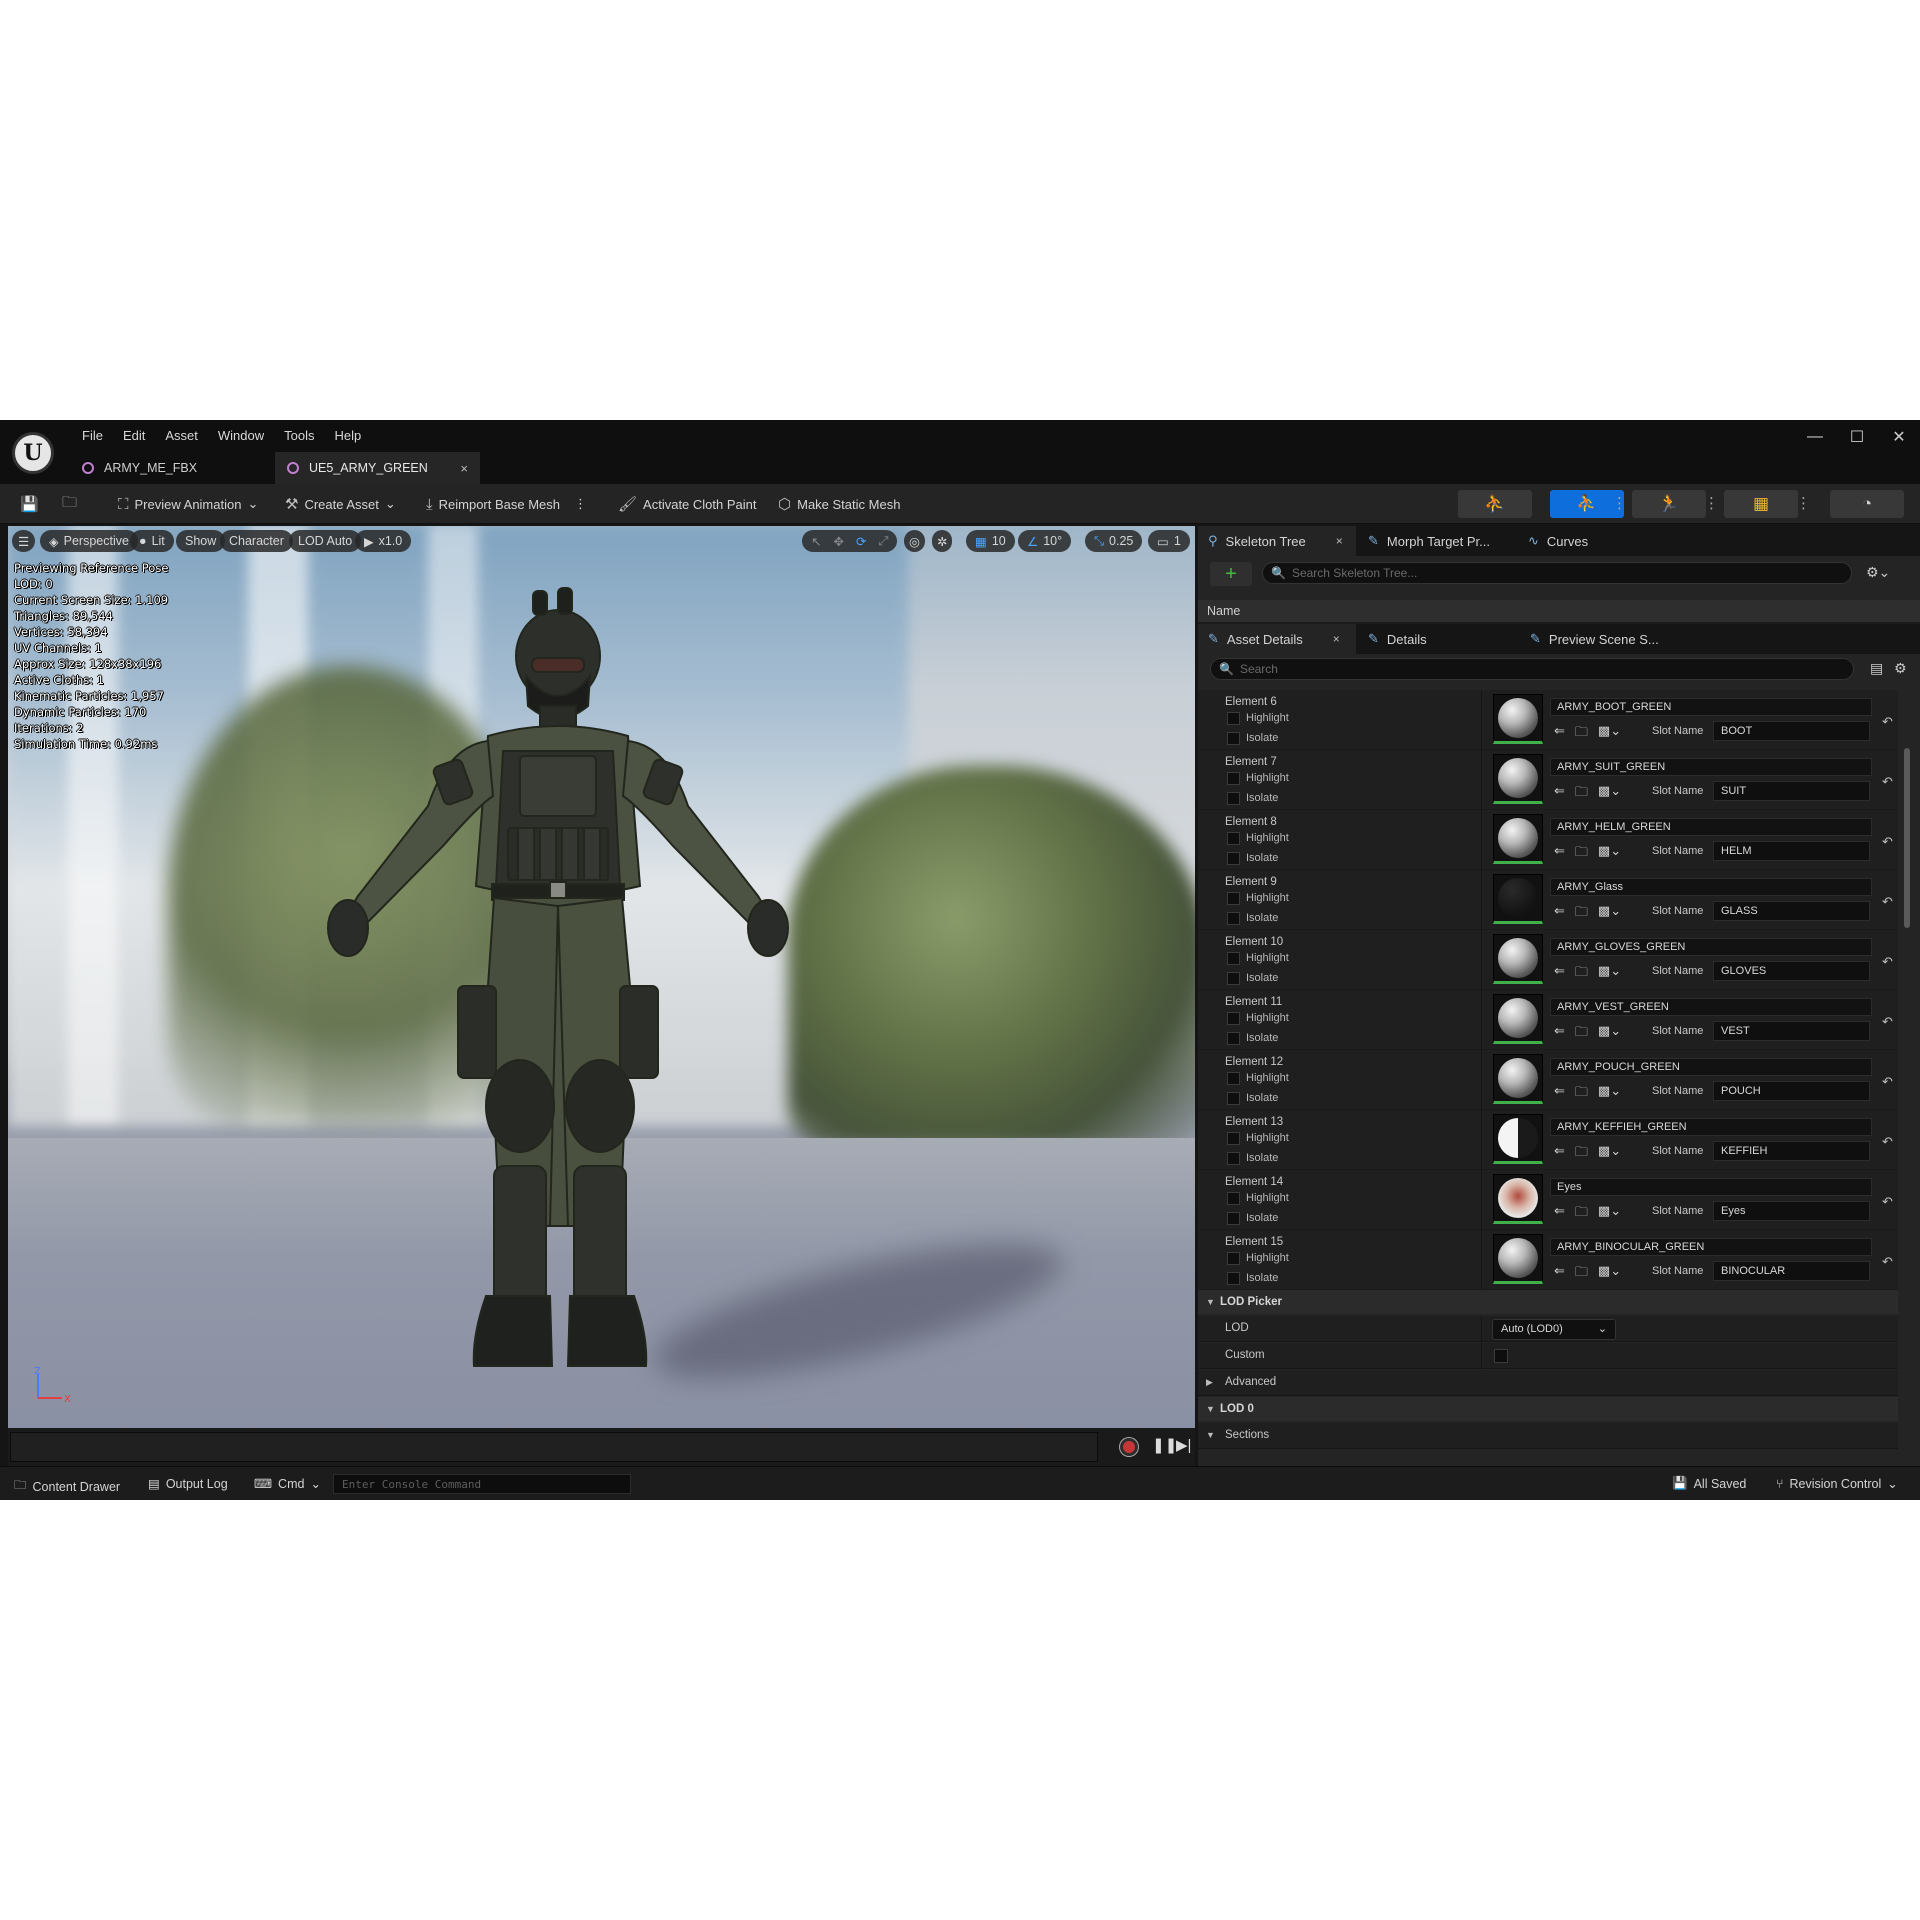  Describe the element at coordinates (1711, 947) in the screenshot. I see `material-name-dropdown: ARMY_GLOVES_GREEN` at that location.